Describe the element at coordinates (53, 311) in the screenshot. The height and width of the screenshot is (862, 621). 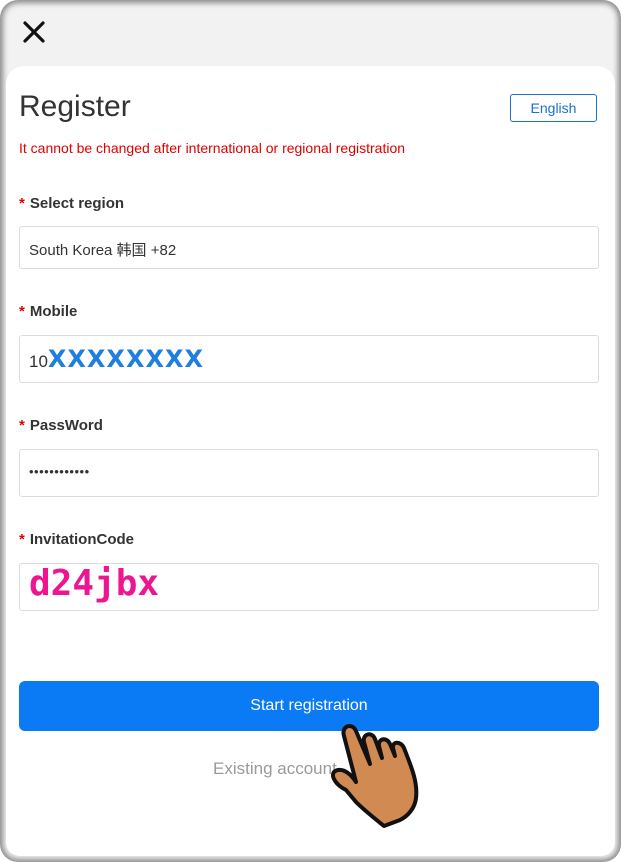
I see `mobile-label-text: Mobile` at that location.